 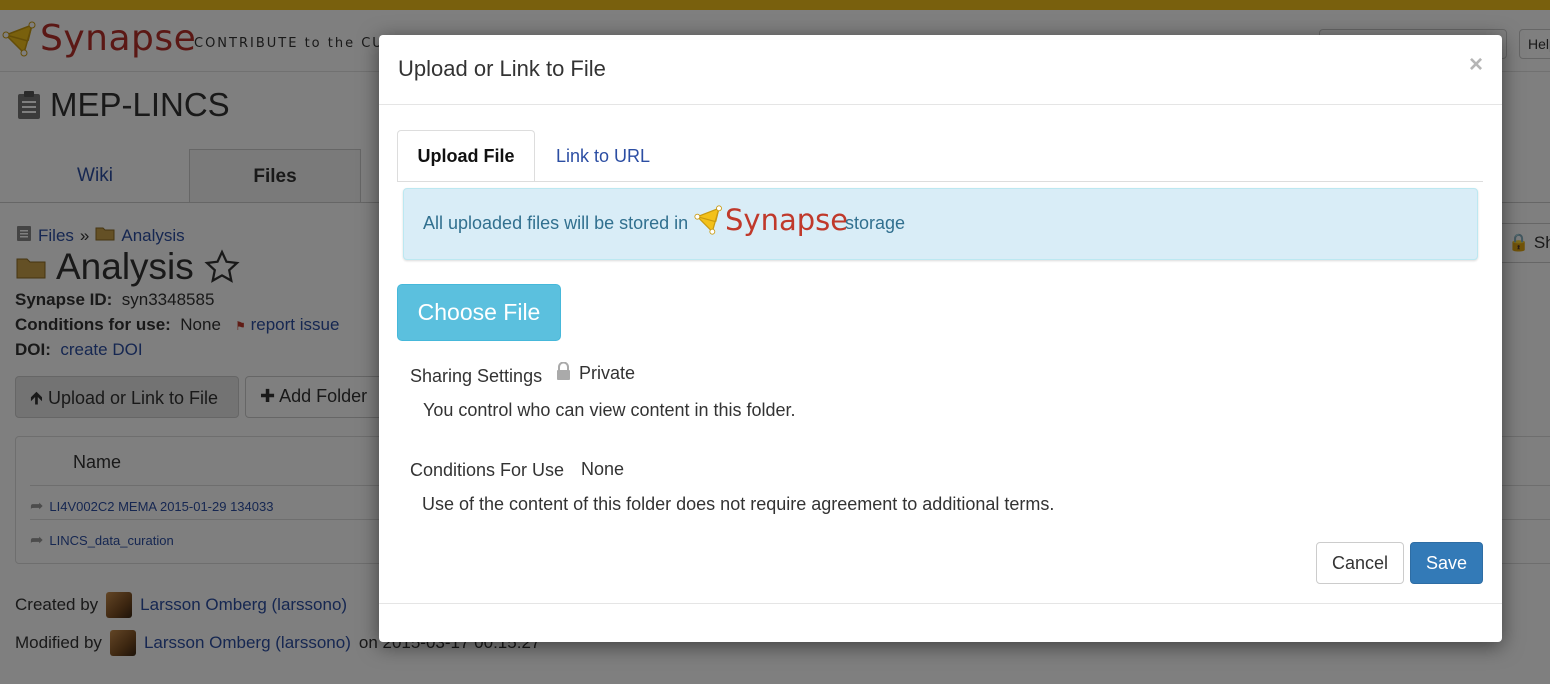 What do you see at coordinates (940, 603) in the screenshot?
I see `modal-footer-divider` at bounding box center [940, 603].